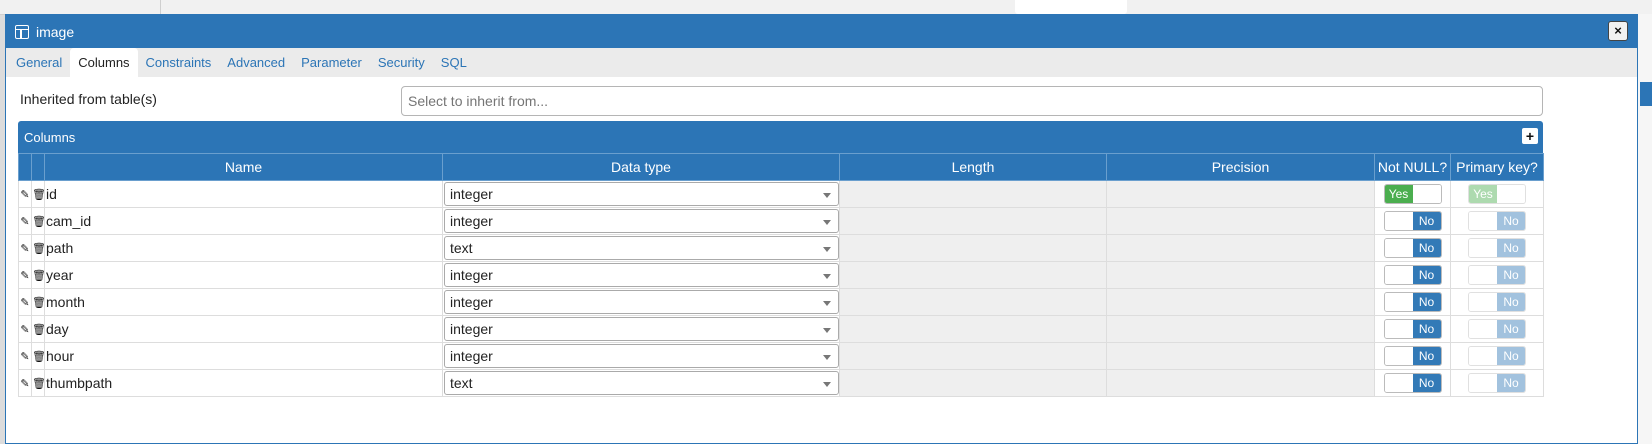  I want to click on column-name-cell: id, so click(243, 194).